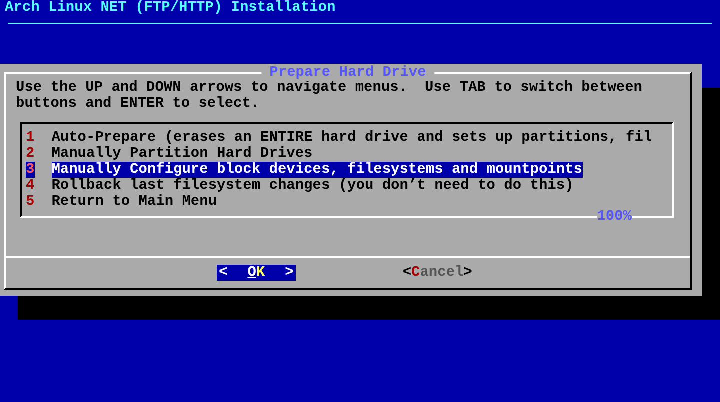 The image size is (720, 402). I want to click on menu-item-number: 1, so click(30, 138).